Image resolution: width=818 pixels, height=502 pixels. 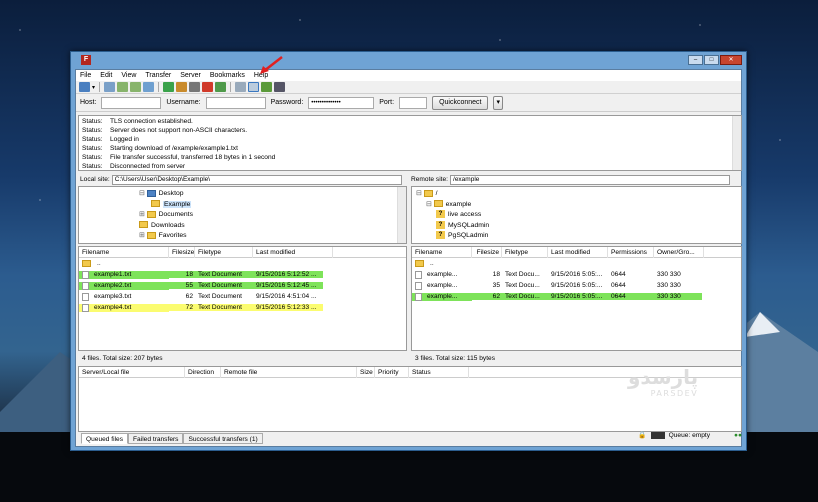 What do you see at coordinates (132, 372) in the screenshot?
I see `column-server-local-file: Server/Local file` at bounding box center [132, 372].